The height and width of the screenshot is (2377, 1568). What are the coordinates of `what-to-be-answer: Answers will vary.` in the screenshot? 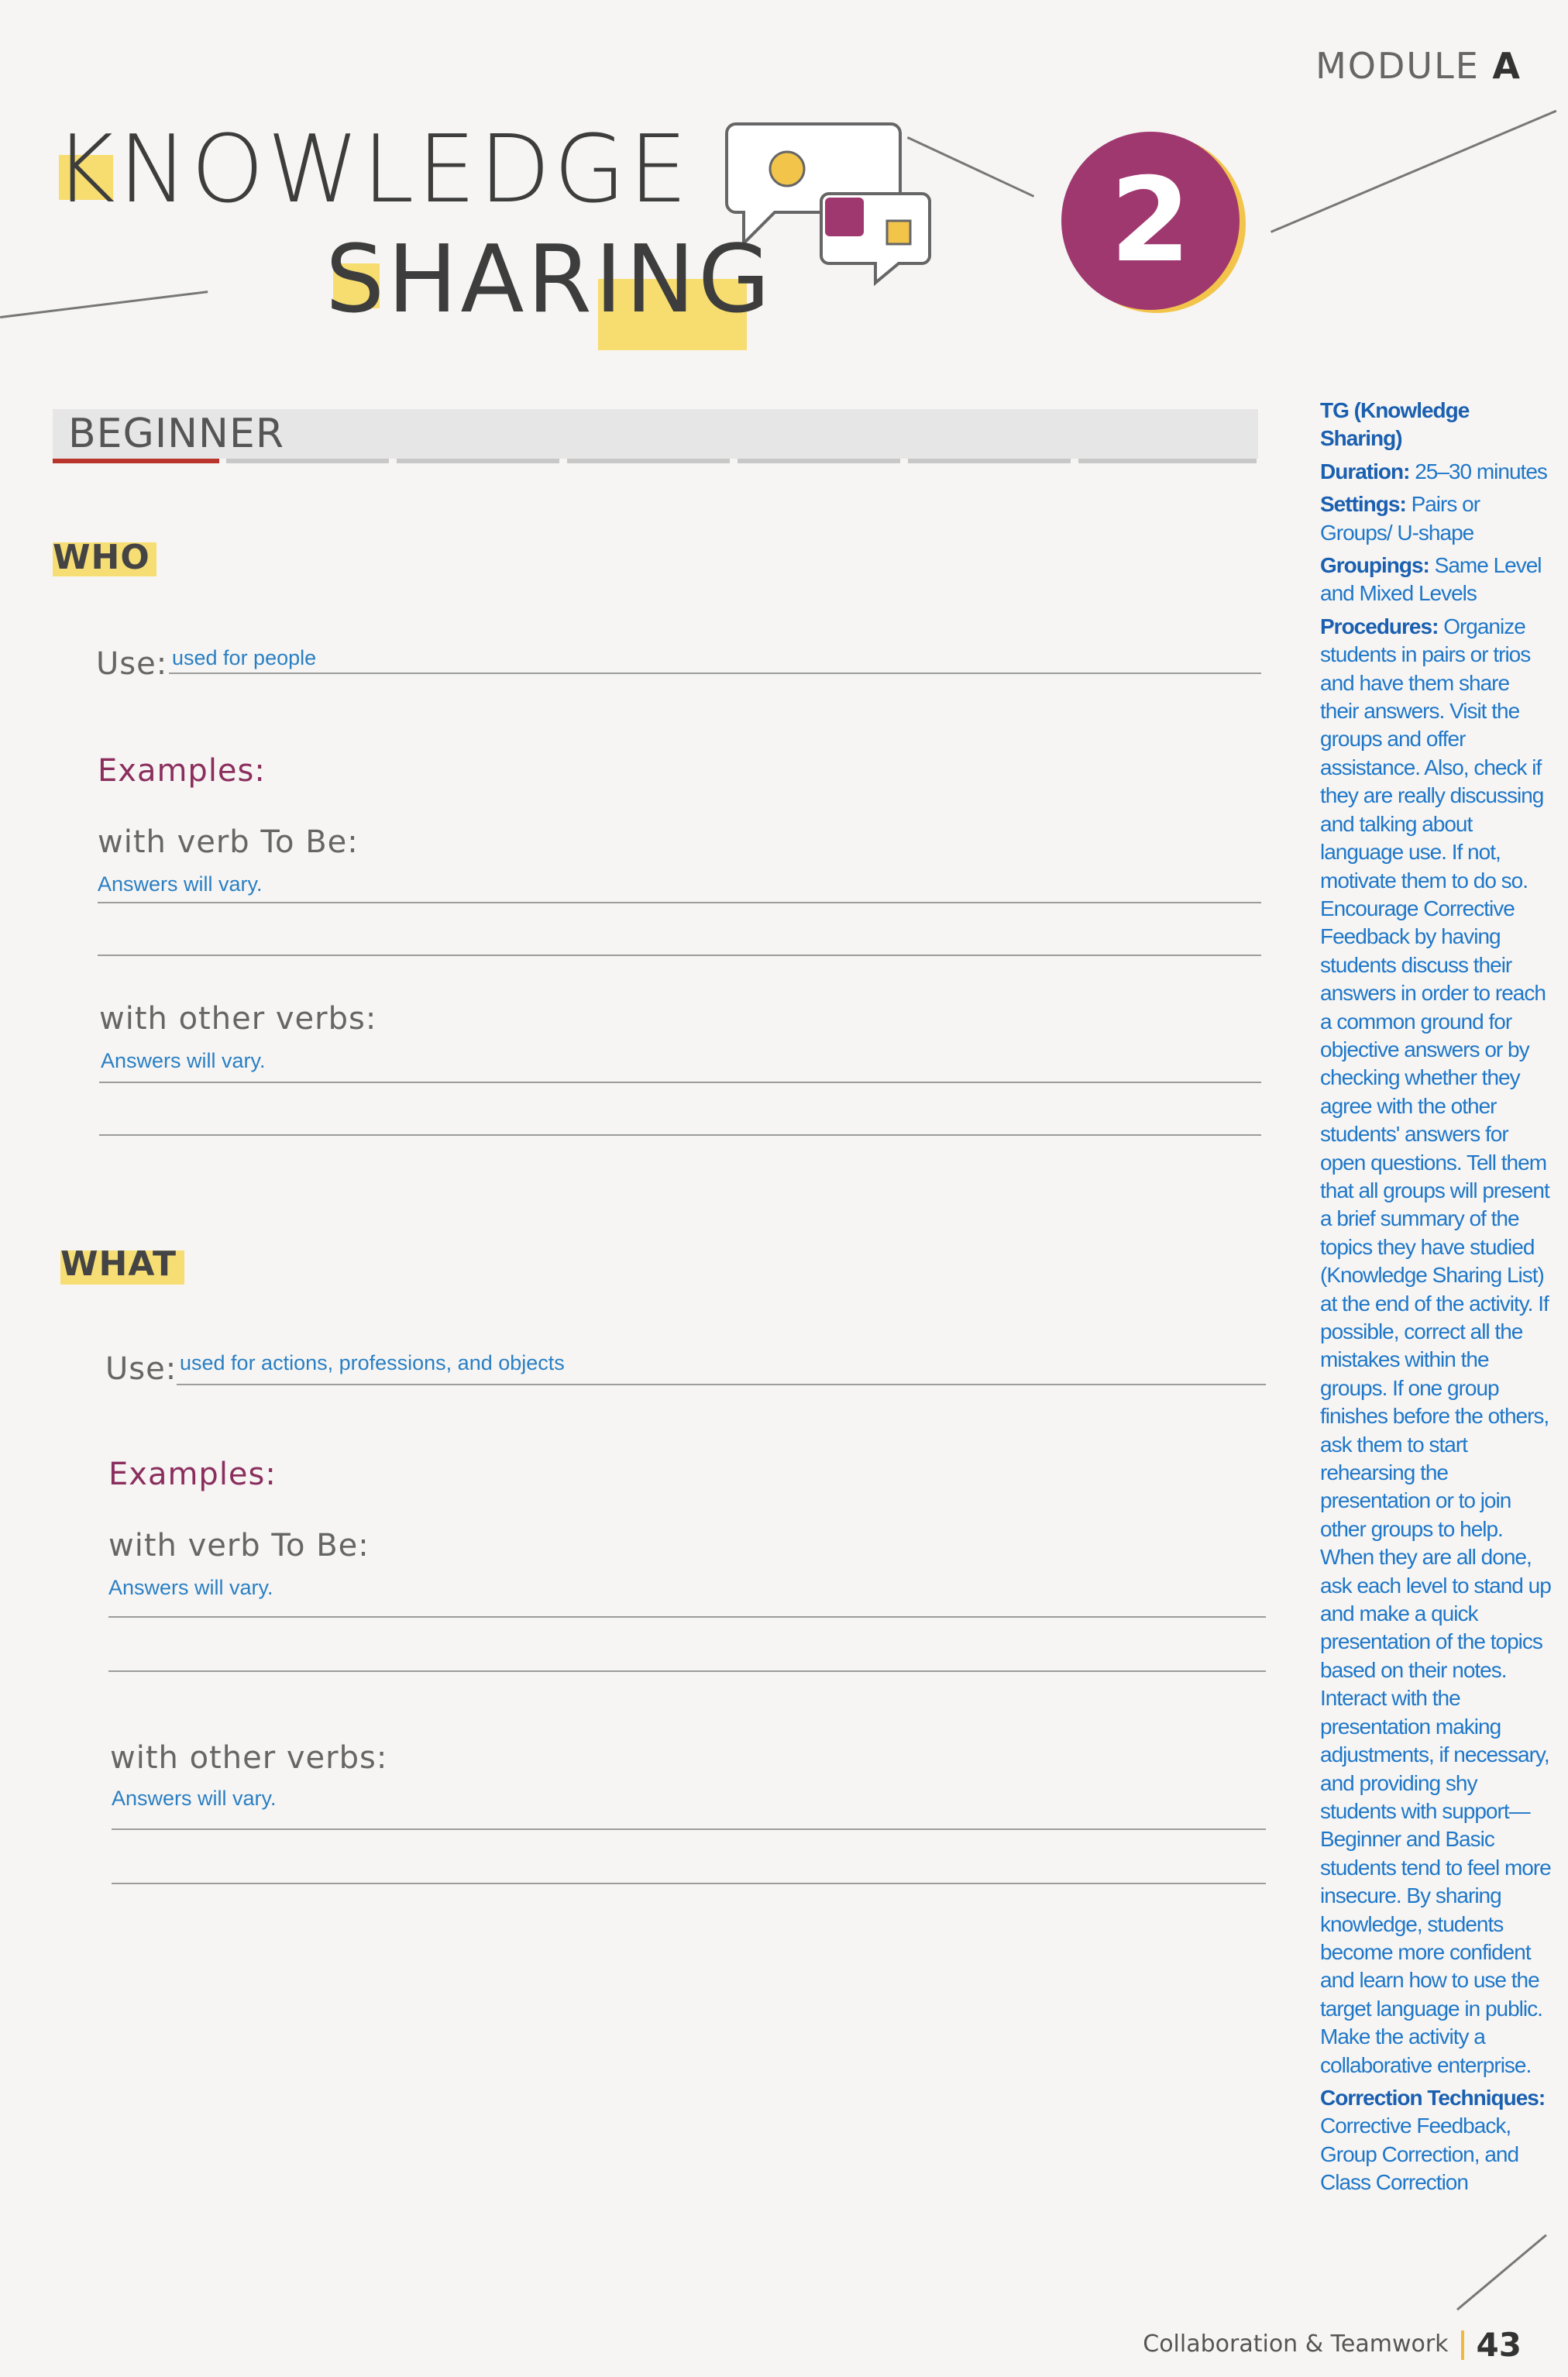 It's located at (190, 1587).